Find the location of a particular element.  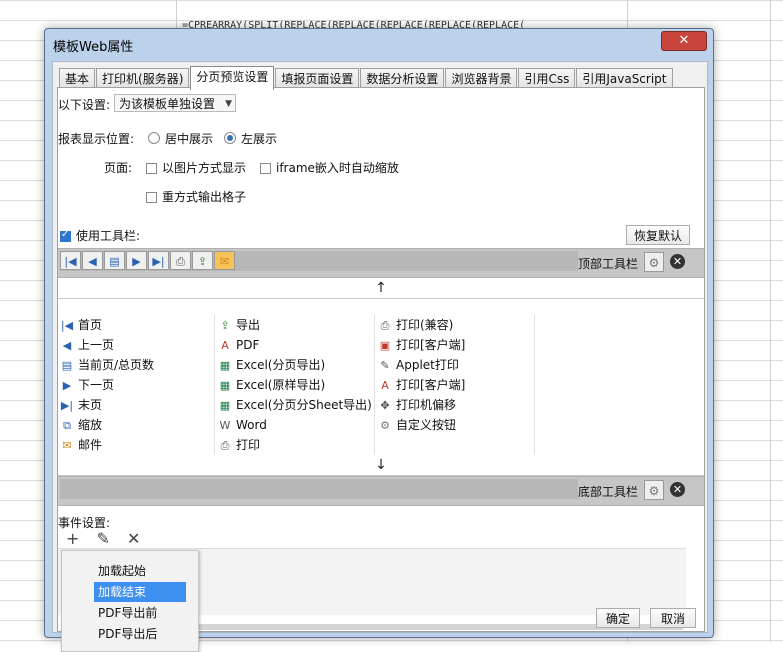

tab-javascript: 引用JavaScript is located at coordinates (624, 78).